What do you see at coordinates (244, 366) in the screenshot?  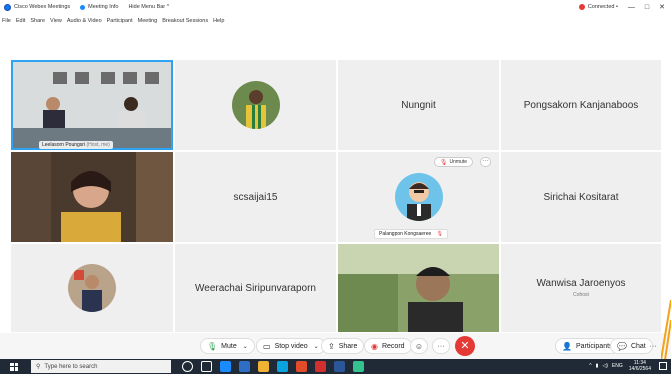 I see `store-icon` at bounding box center [244, 366].